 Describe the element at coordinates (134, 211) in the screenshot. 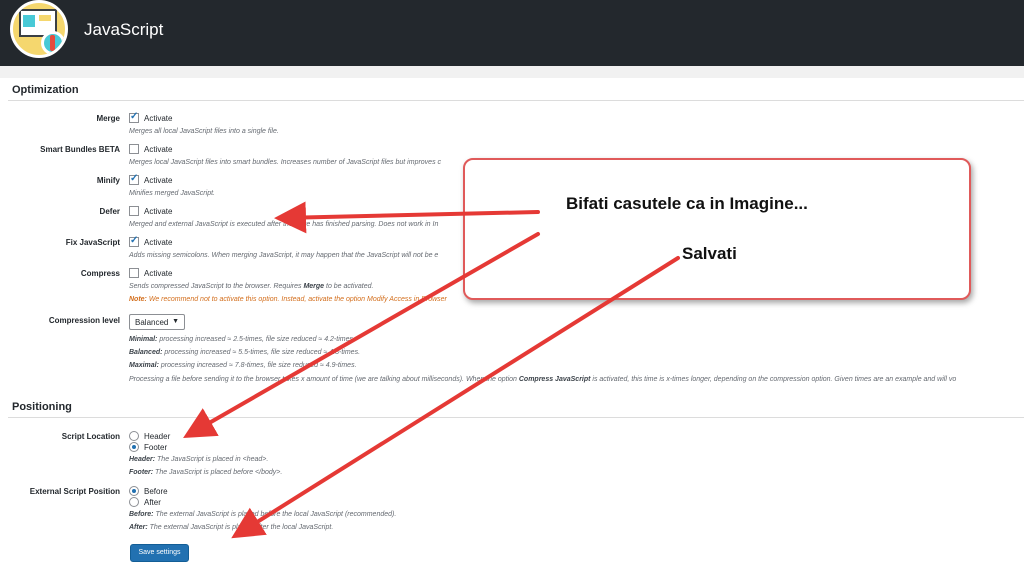

I see `defer-checkbox` at that location.